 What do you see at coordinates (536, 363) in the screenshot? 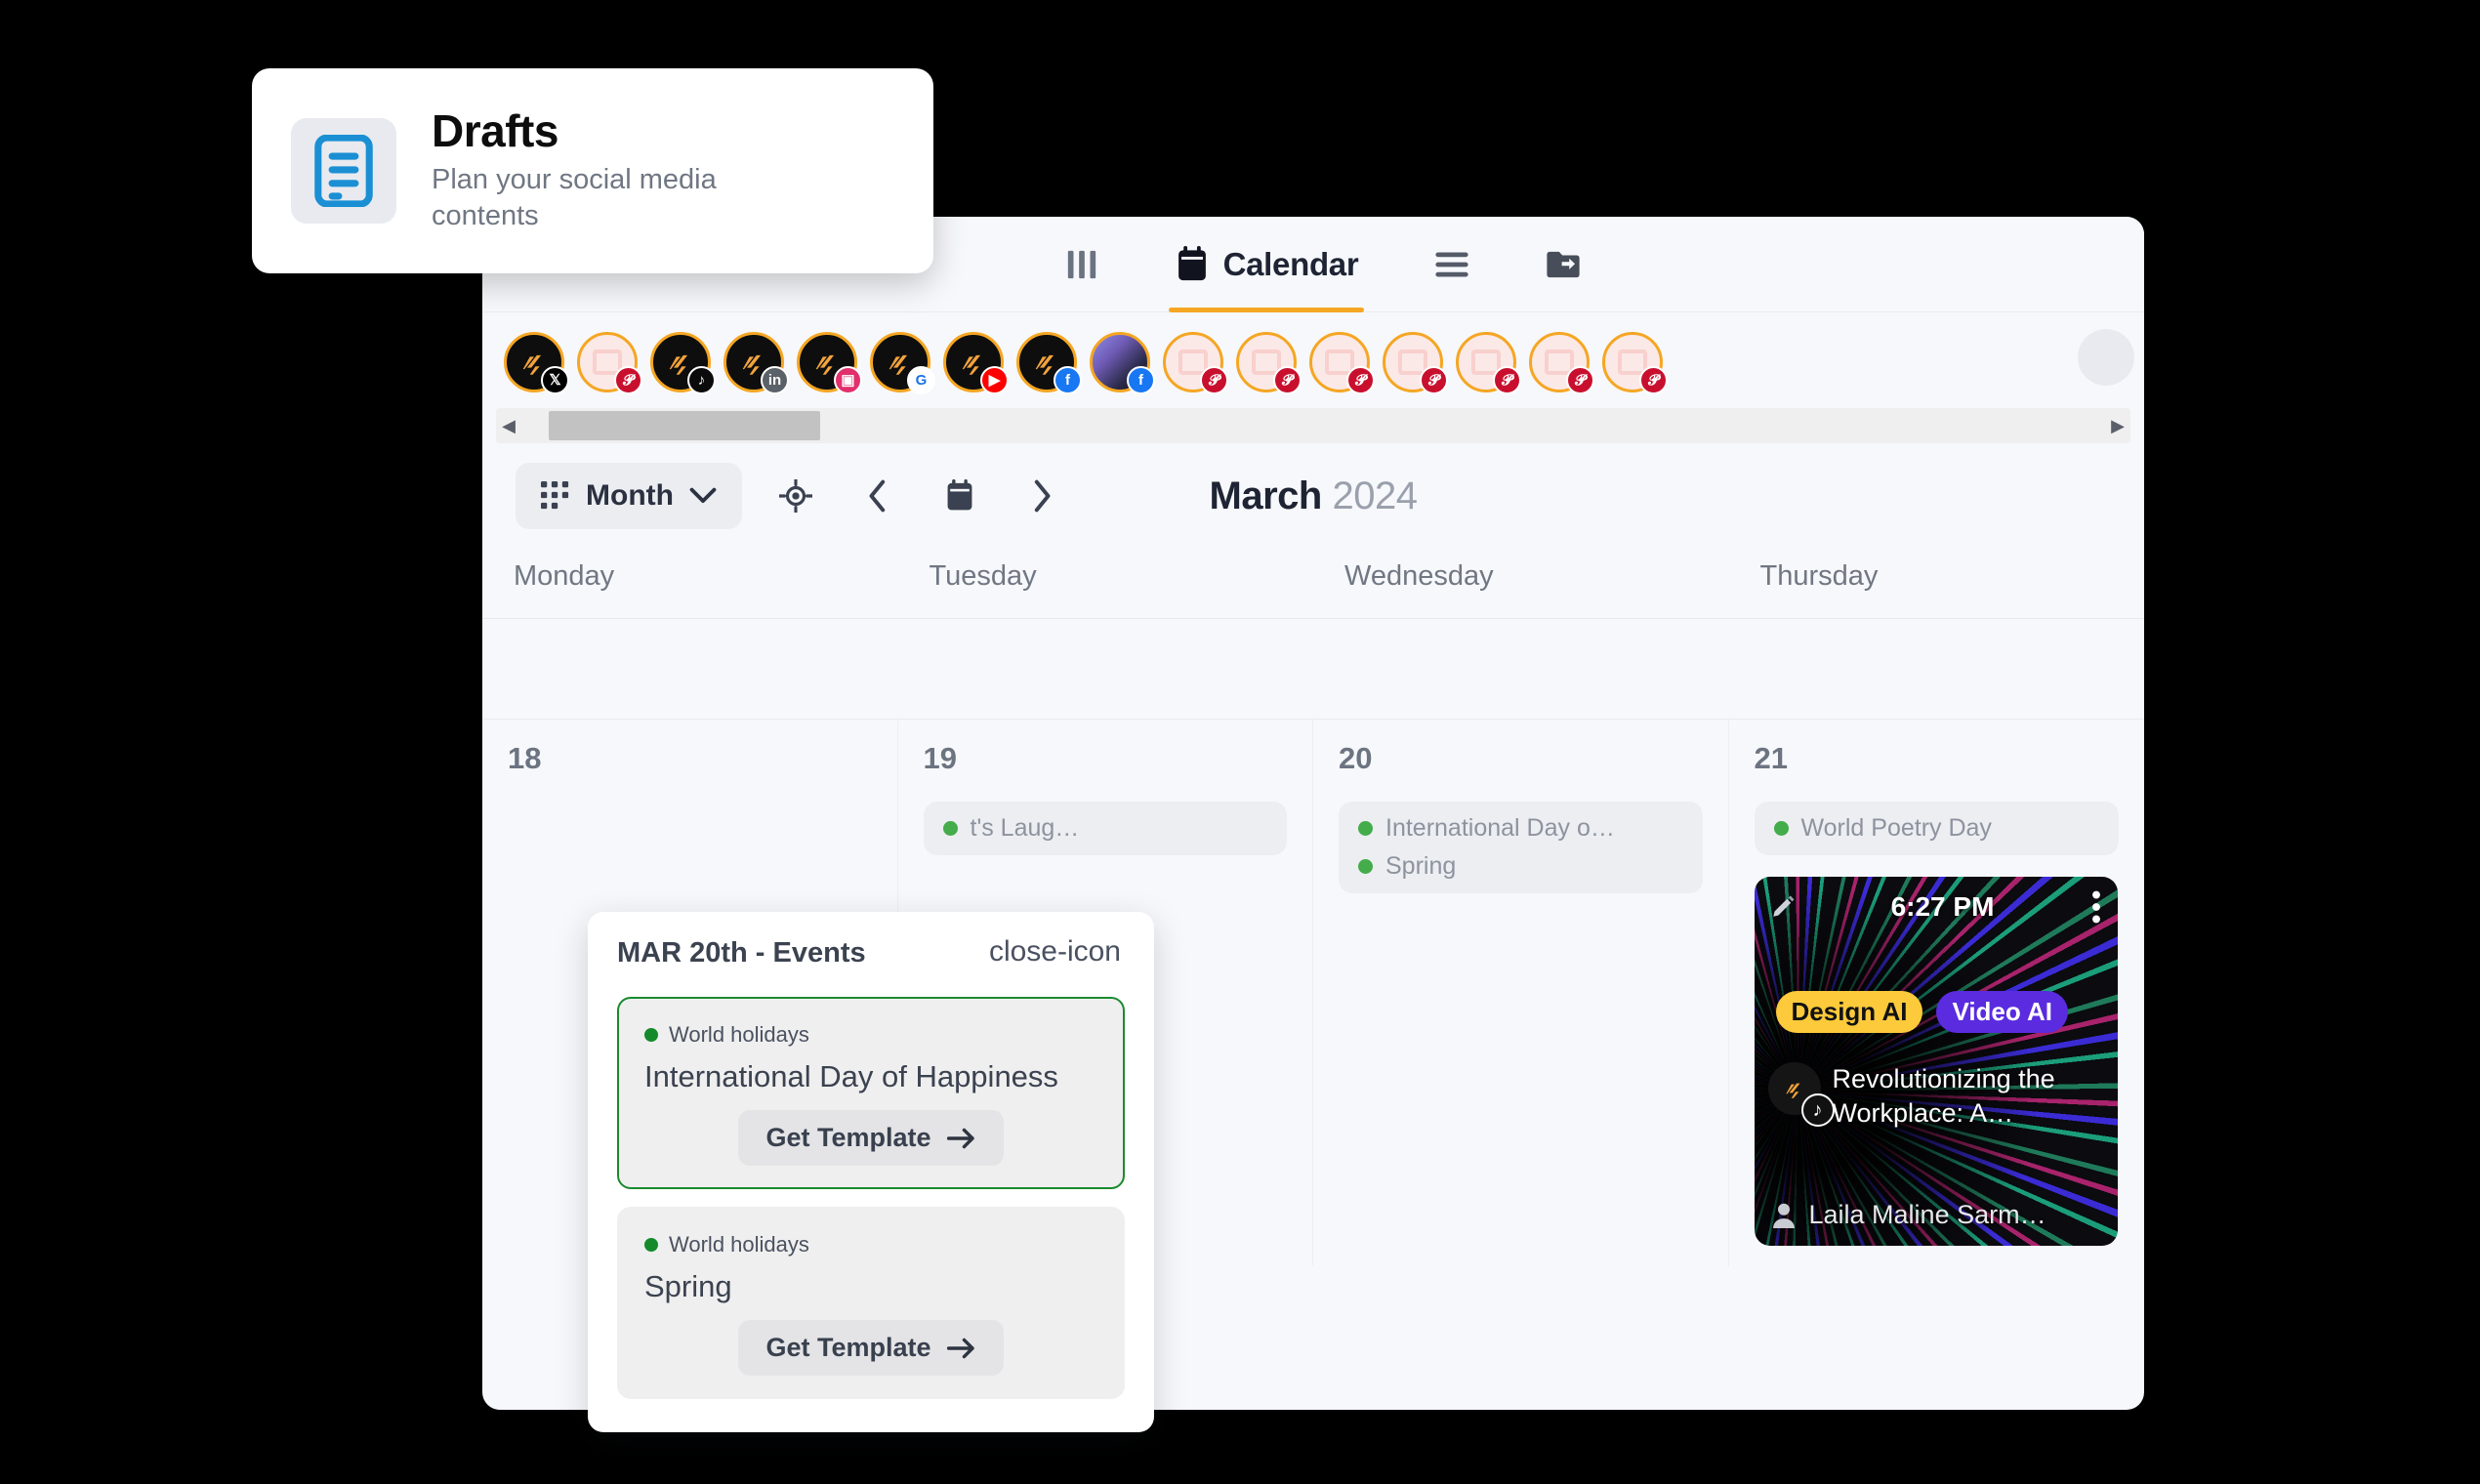
I see `account-avatar: 𝕏` at bounding box center [536, 363].